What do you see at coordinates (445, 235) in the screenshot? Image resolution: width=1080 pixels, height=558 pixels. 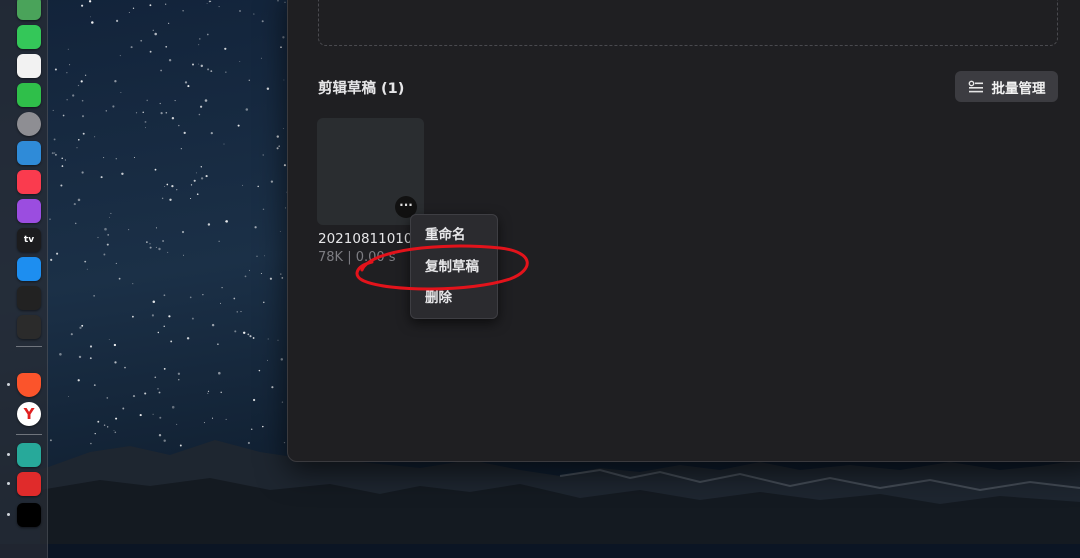 I see `menu-item-rename: 重命名` at bounding box center [445, 235].